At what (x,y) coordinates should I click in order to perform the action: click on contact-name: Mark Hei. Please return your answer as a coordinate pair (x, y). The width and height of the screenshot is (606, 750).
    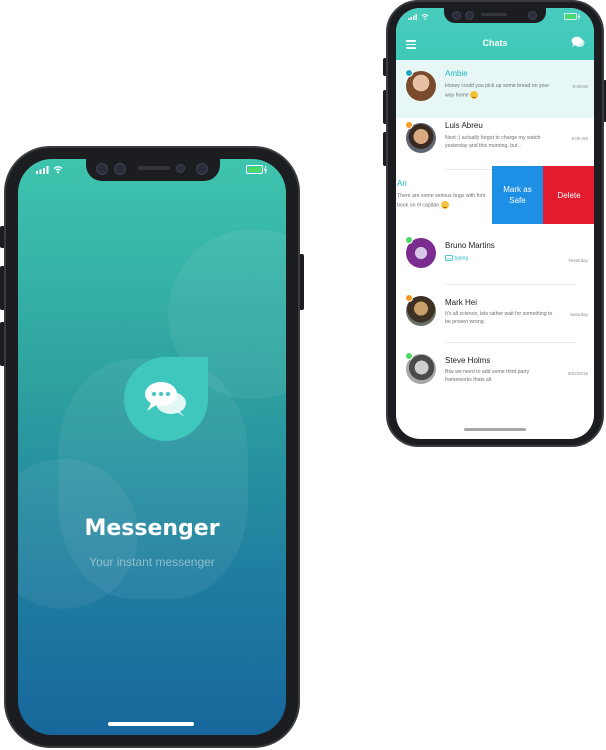
    Looking at the image, I should click on (461, 302).